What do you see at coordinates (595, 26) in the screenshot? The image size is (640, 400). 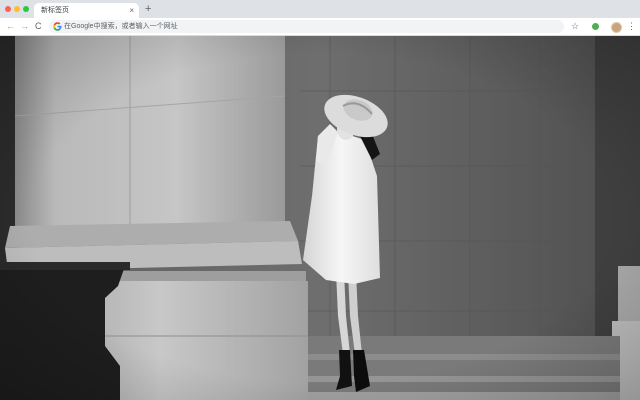 I see `extension-icon` at bounding box center [595, 26].